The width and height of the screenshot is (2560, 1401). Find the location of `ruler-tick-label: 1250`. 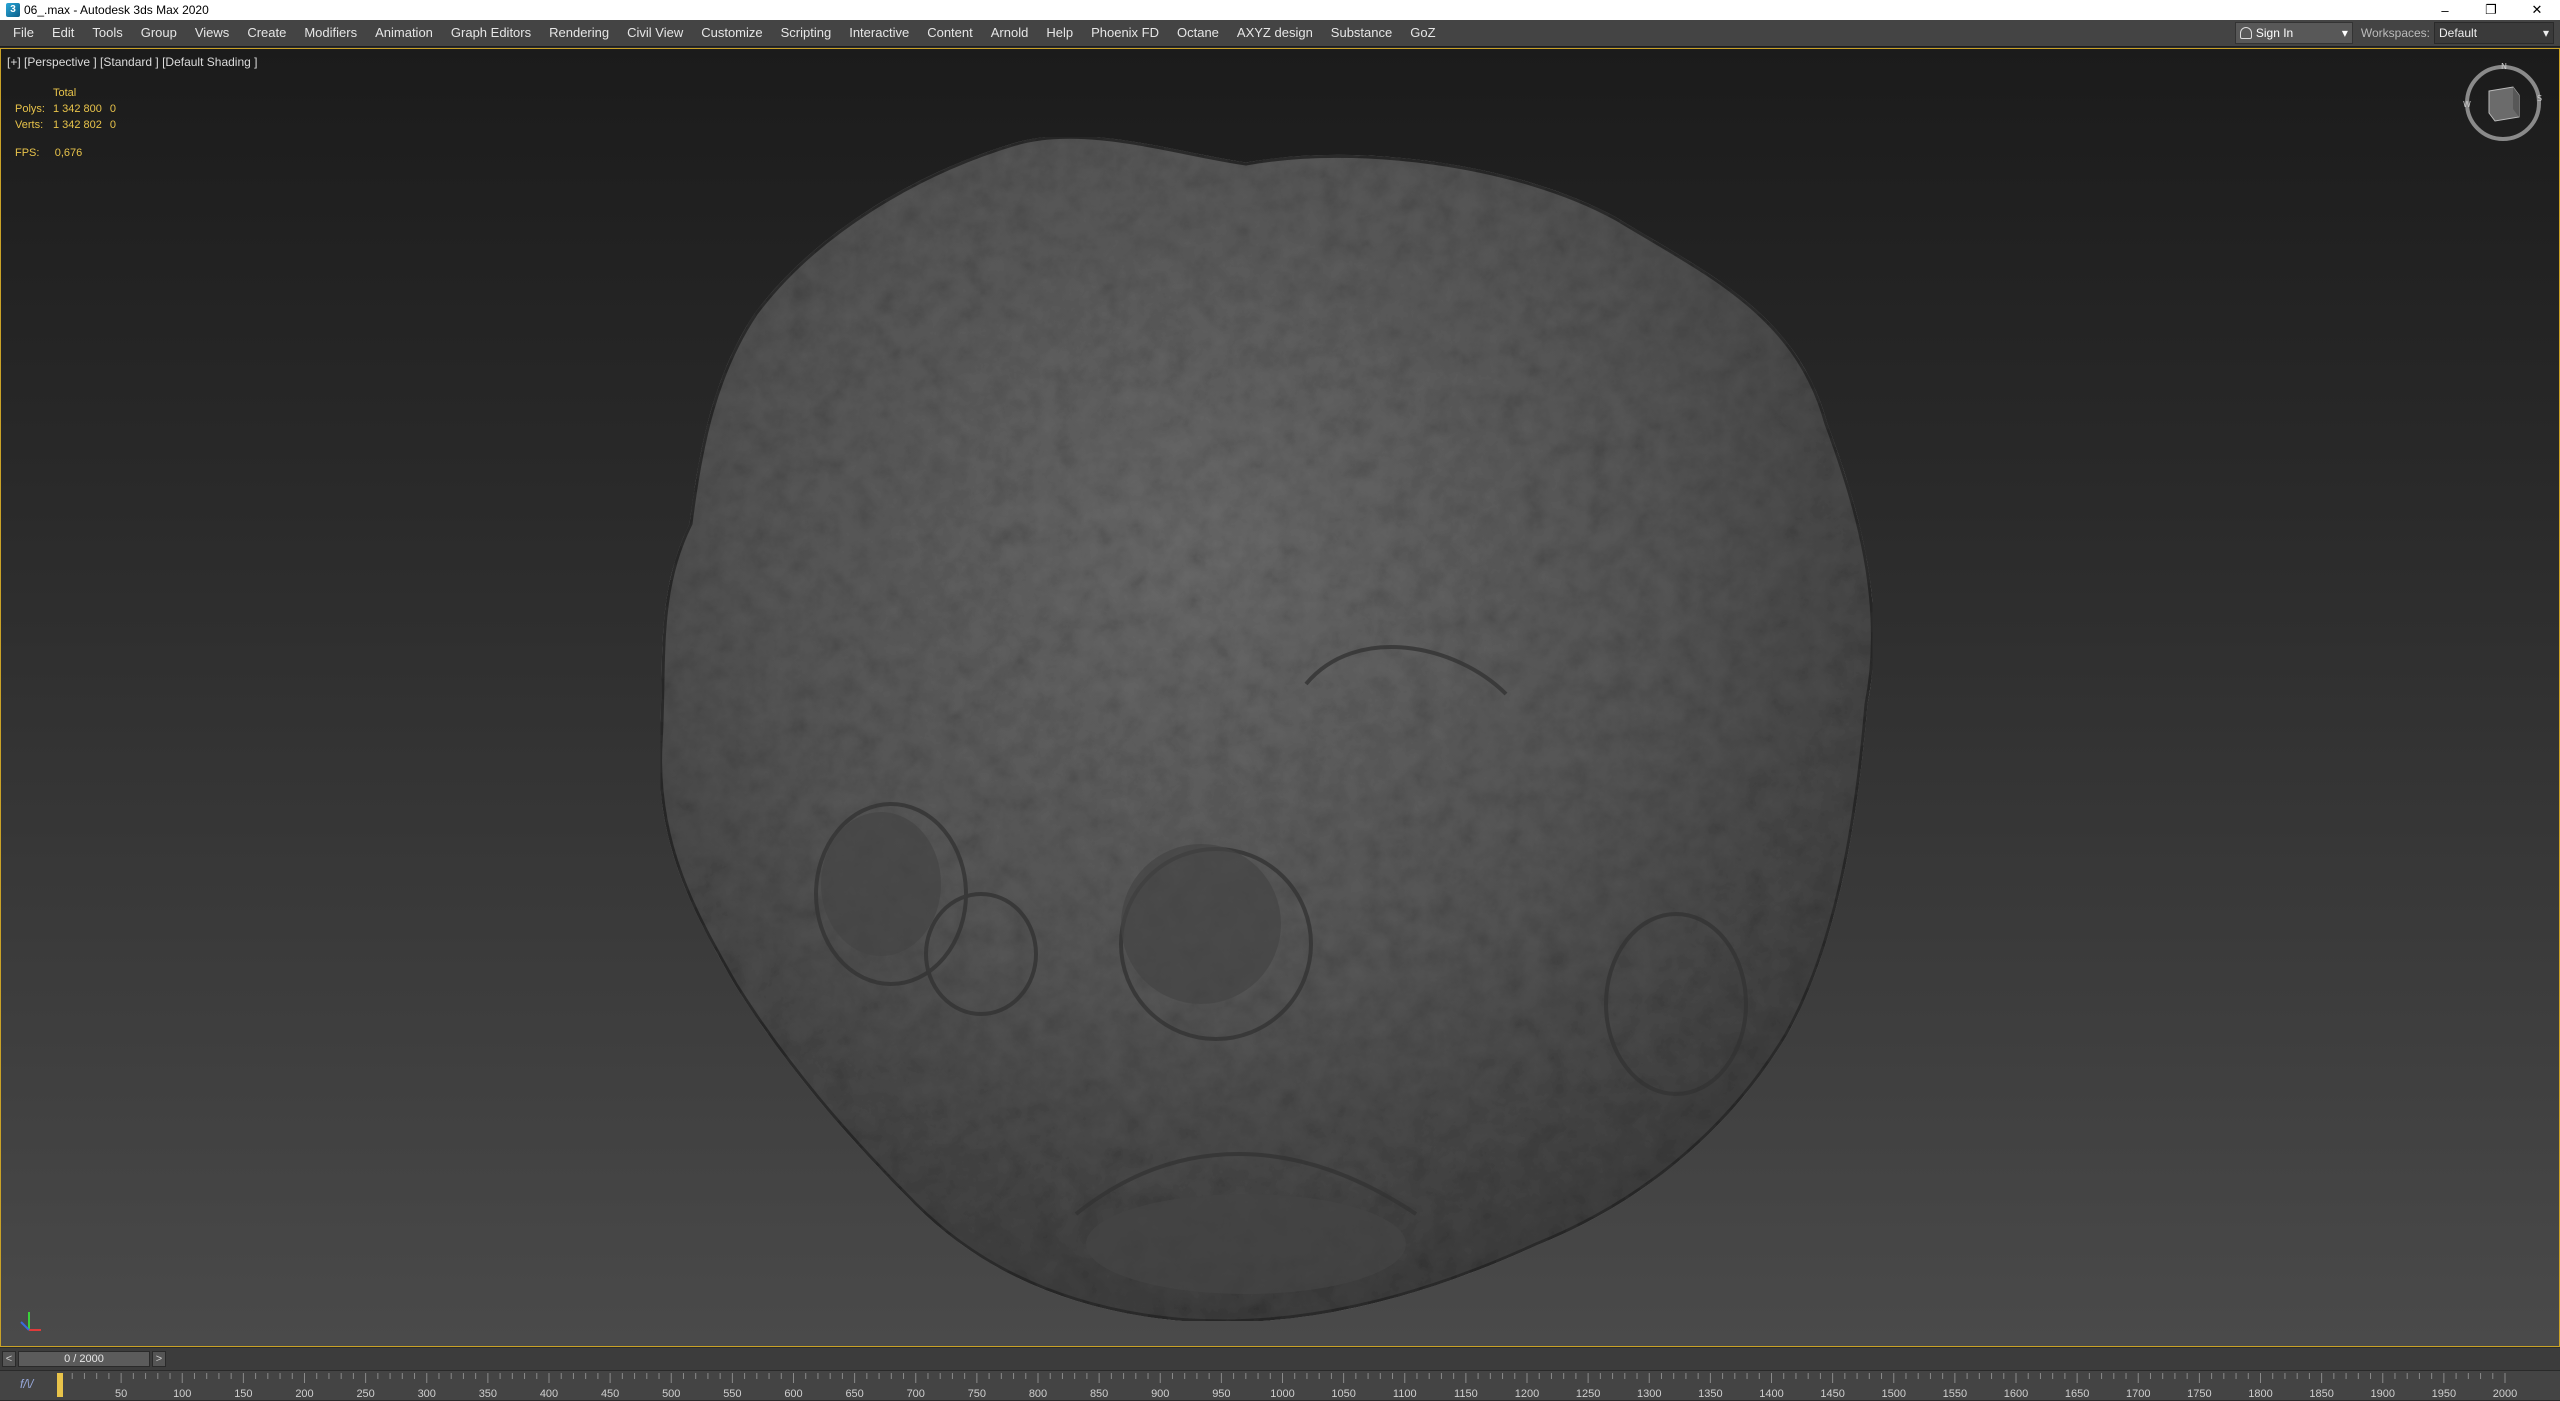

ruler-tick-label: 1250 is located at coordinates (1588, 1394).